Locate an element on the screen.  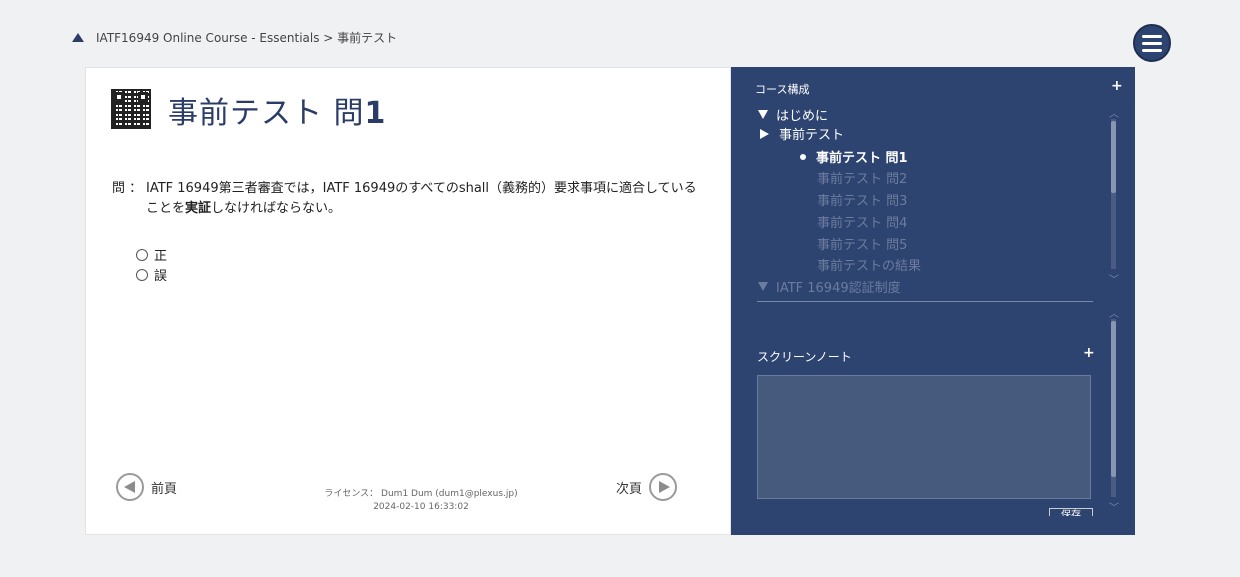
radio-false is located at coordinates (142, 274).